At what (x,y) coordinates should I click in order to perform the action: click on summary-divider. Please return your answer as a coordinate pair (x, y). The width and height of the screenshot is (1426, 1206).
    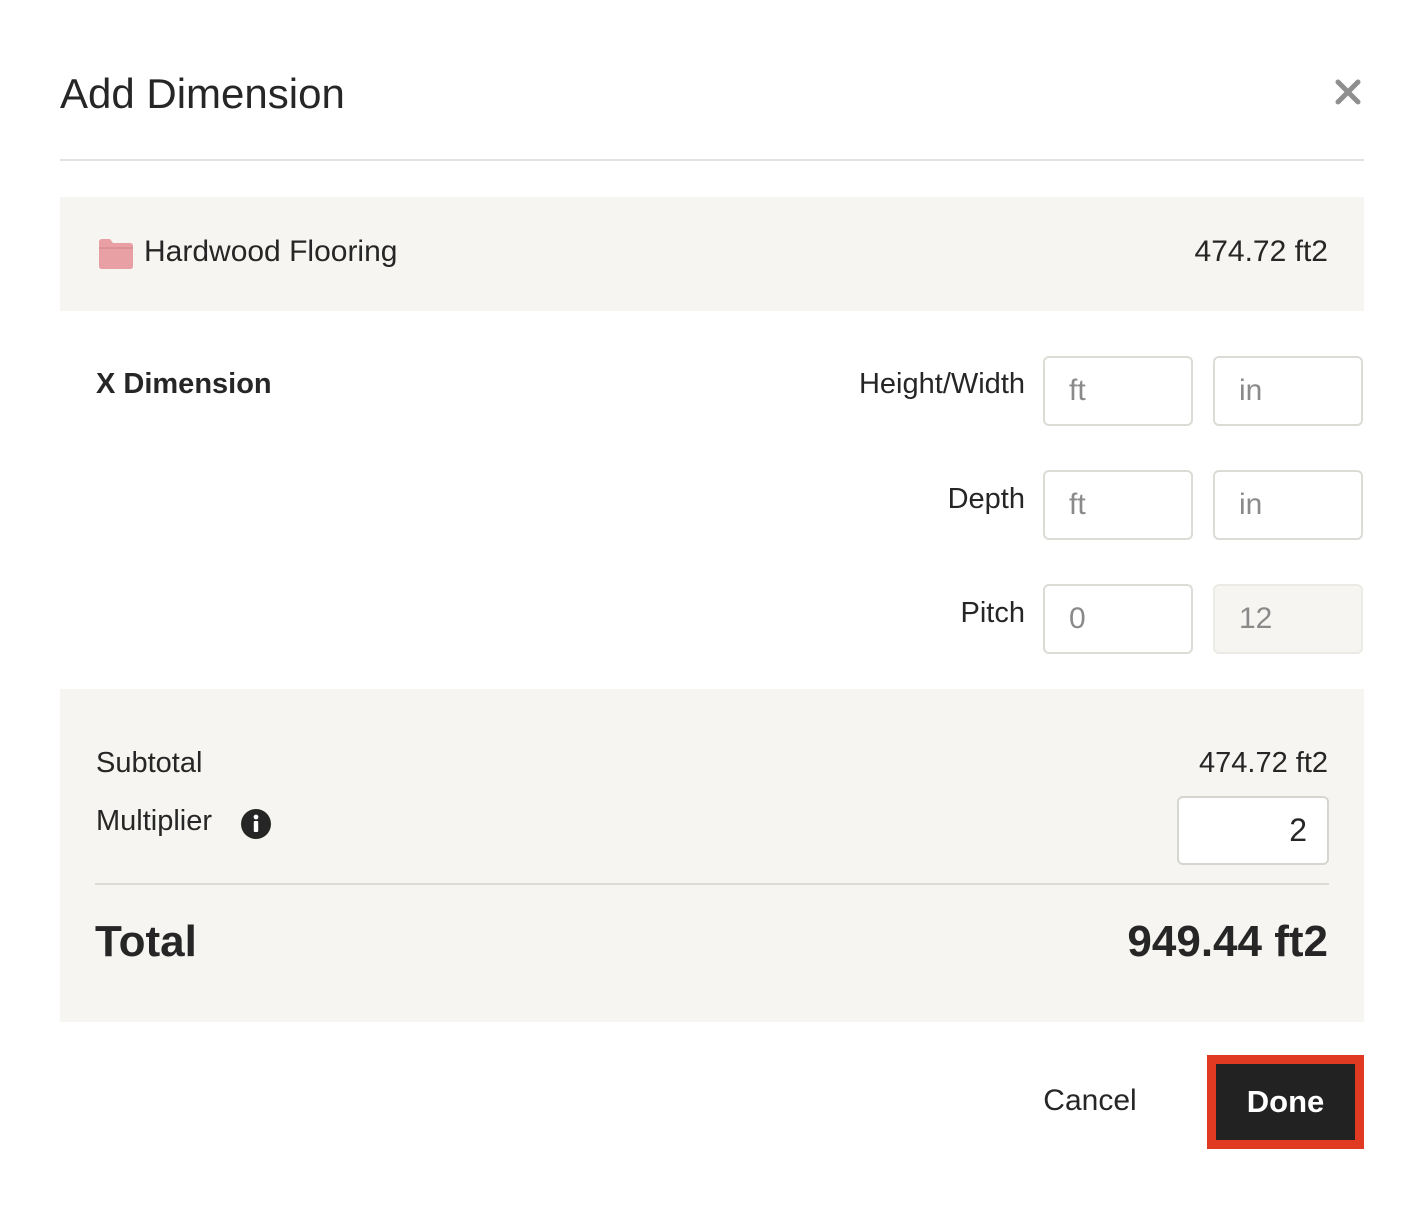
    Looking at the image, I should click on (712, 884).